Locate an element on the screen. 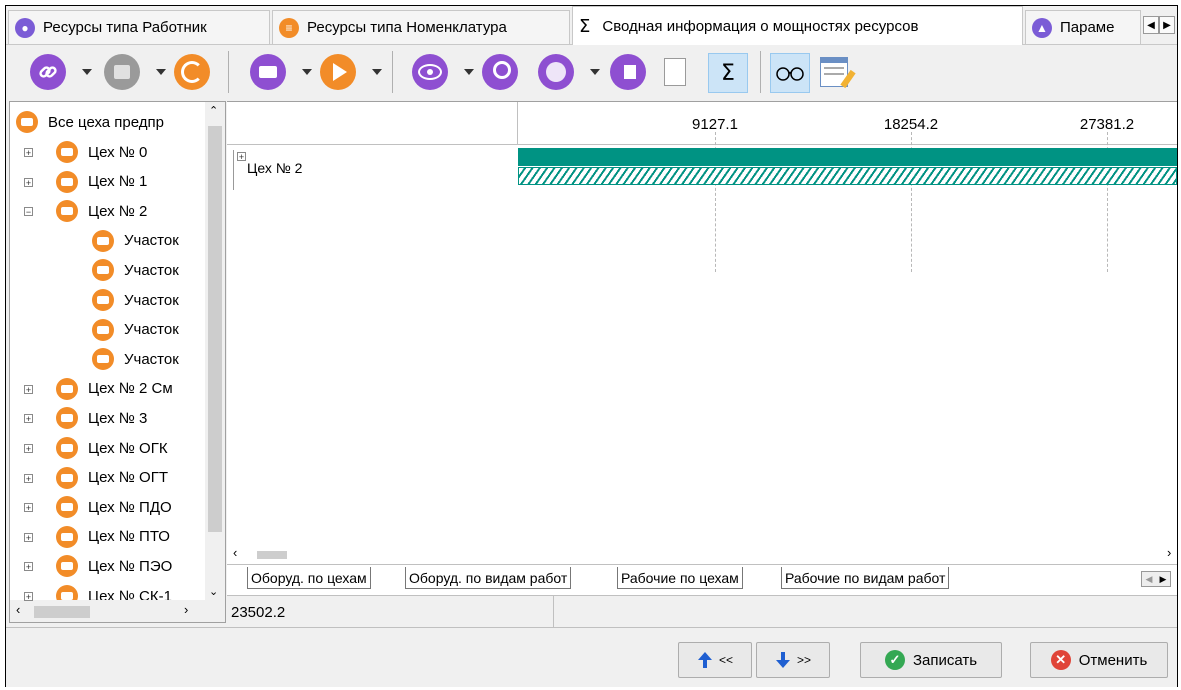 The image size is (1181, 690). capacity-bar is located at coordinates (847, 157).